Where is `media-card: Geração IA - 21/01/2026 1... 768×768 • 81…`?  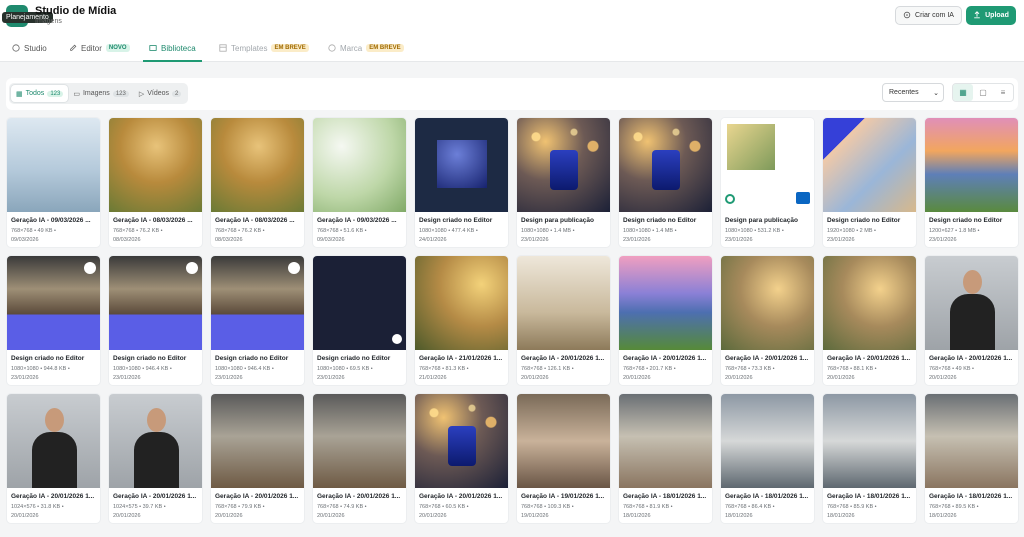 media-card: Geração IA - 21/01/2026 1... 768×768 • 81… is located at coordinates (461, 320).